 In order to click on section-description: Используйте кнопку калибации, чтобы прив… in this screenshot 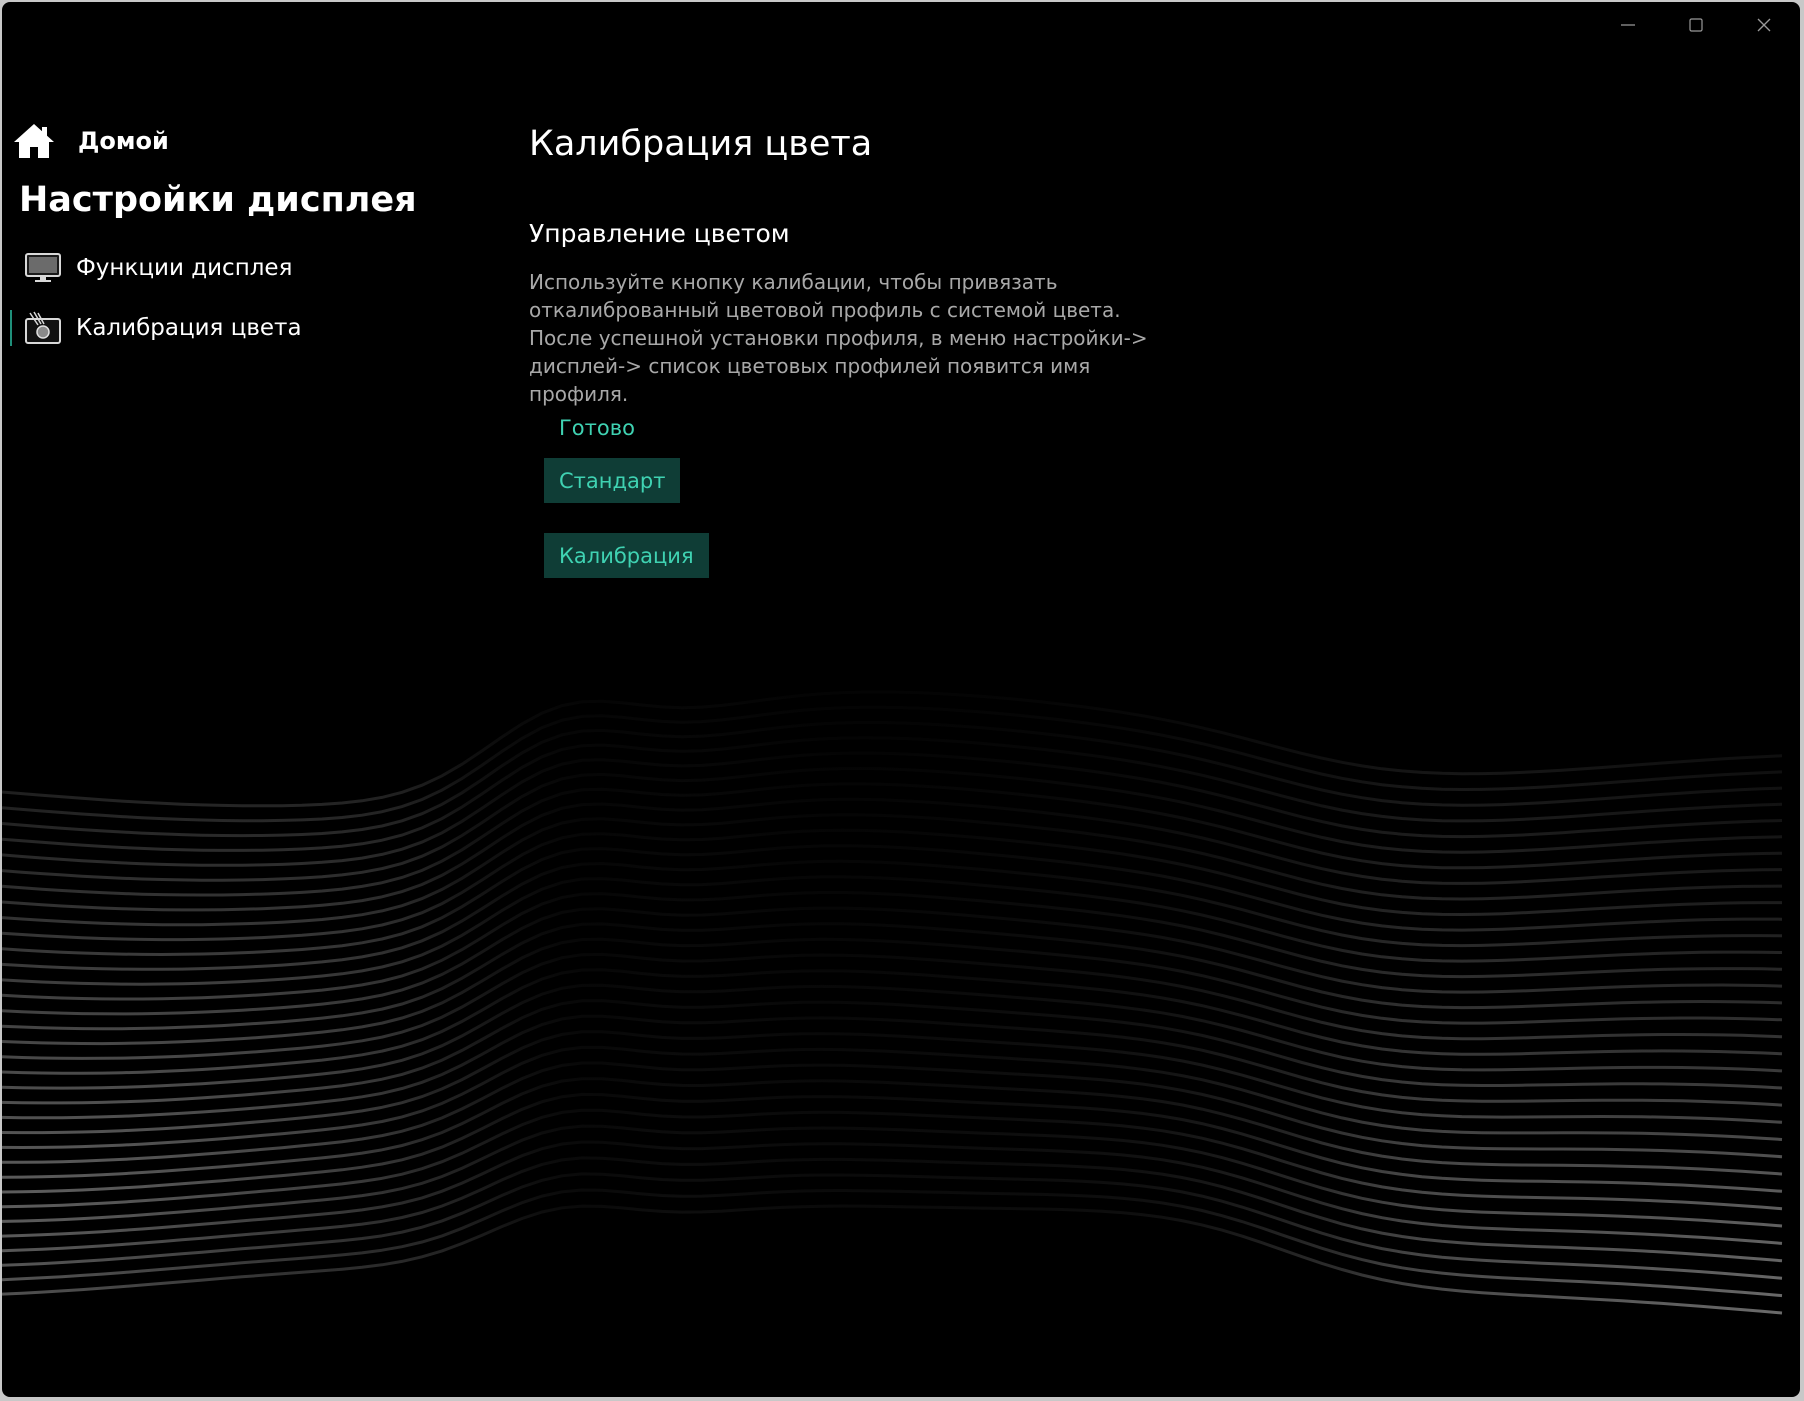, I will do `click(838, 338)`.